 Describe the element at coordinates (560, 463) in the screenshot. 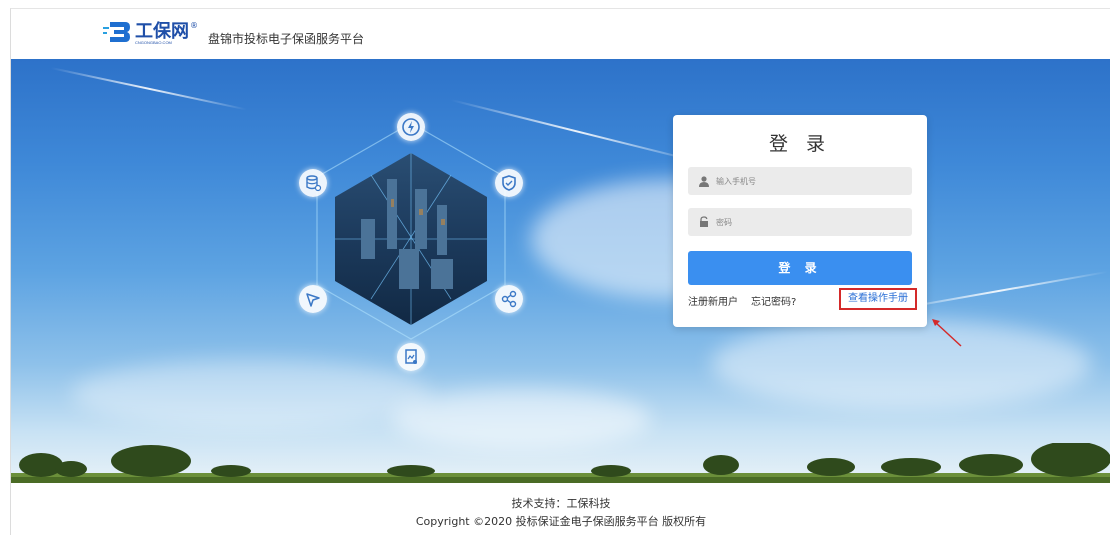

I see `treeline-graphic` at that location.